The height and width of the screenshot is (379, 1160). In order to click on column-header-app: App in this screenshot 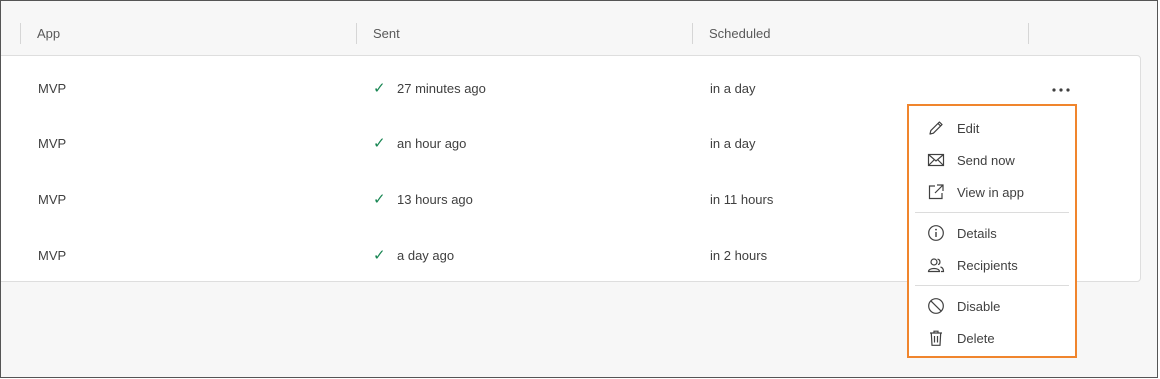, I will do `click(48, 33)`.